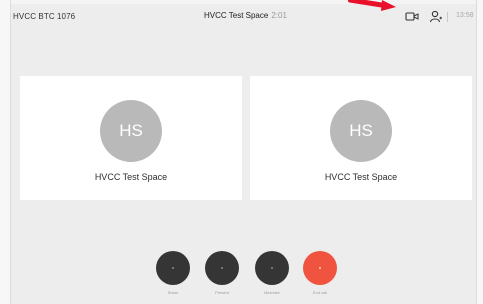  What do you see at coordinates (372, 5) in the screenshot?
I see `annotation-arrow-icon` at bounding box center [372, 5].